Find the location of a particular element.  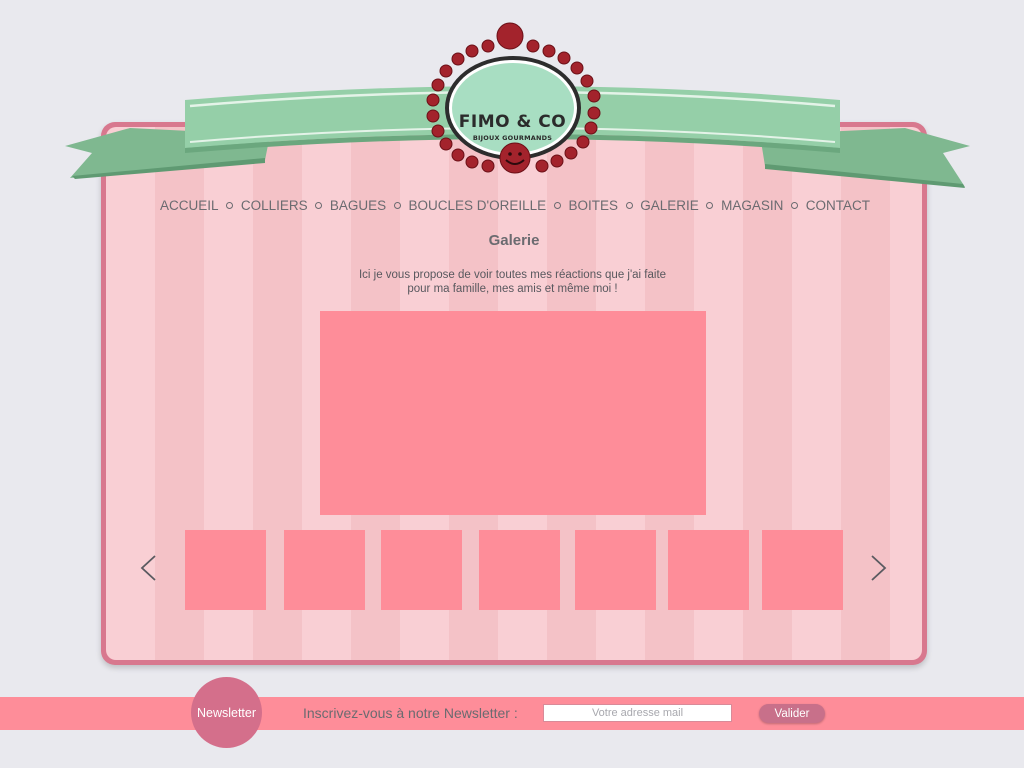

newsletter-badge: Newsletter is located at coordinates (226, 712).